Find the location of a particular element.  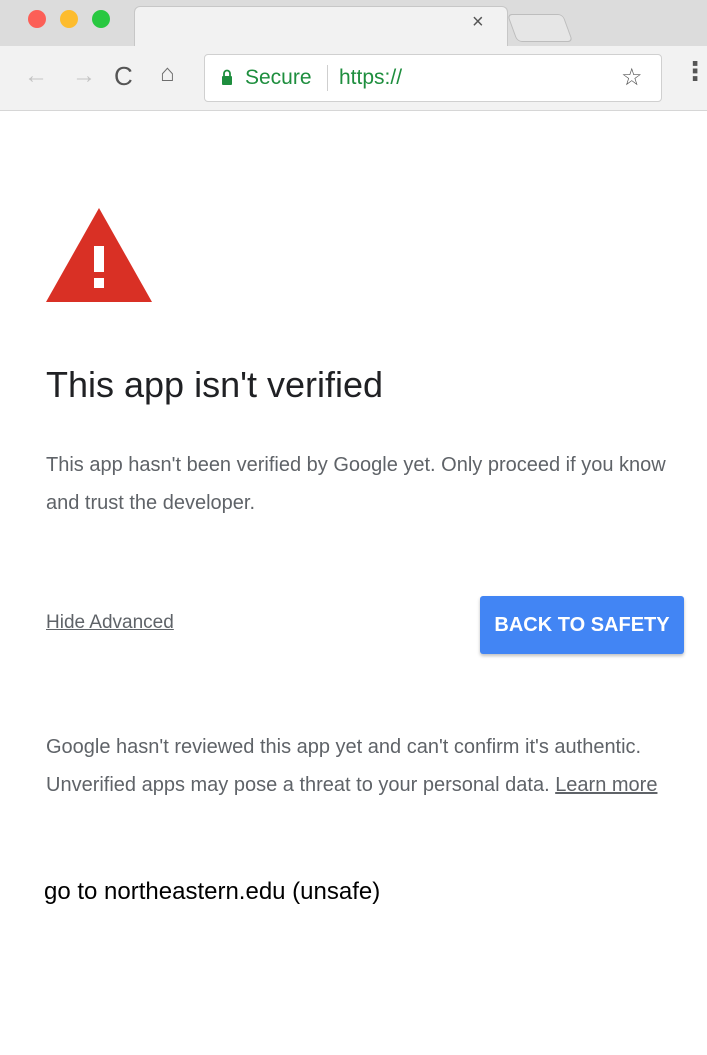

back-arrow-icon: ← is located at coordinates (36, 76).